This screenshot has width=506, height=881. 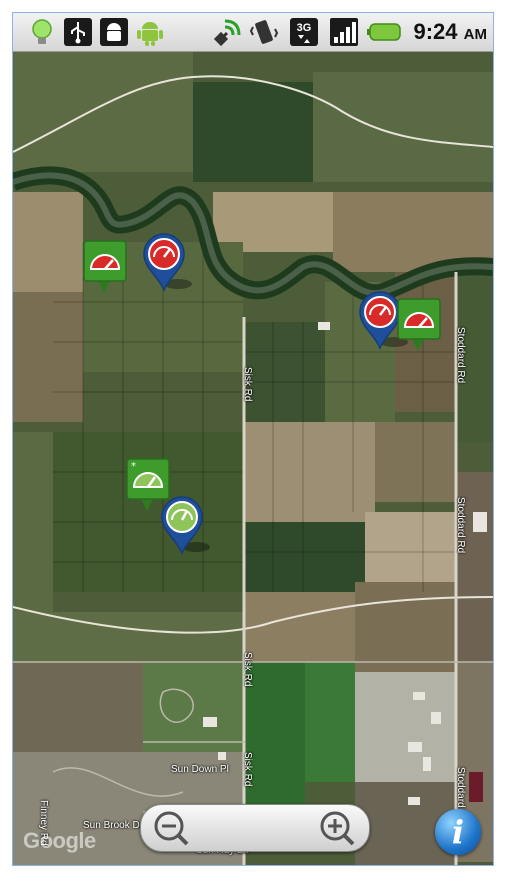 I want to click on zoom-out-icon, so click(x=171, y=828).